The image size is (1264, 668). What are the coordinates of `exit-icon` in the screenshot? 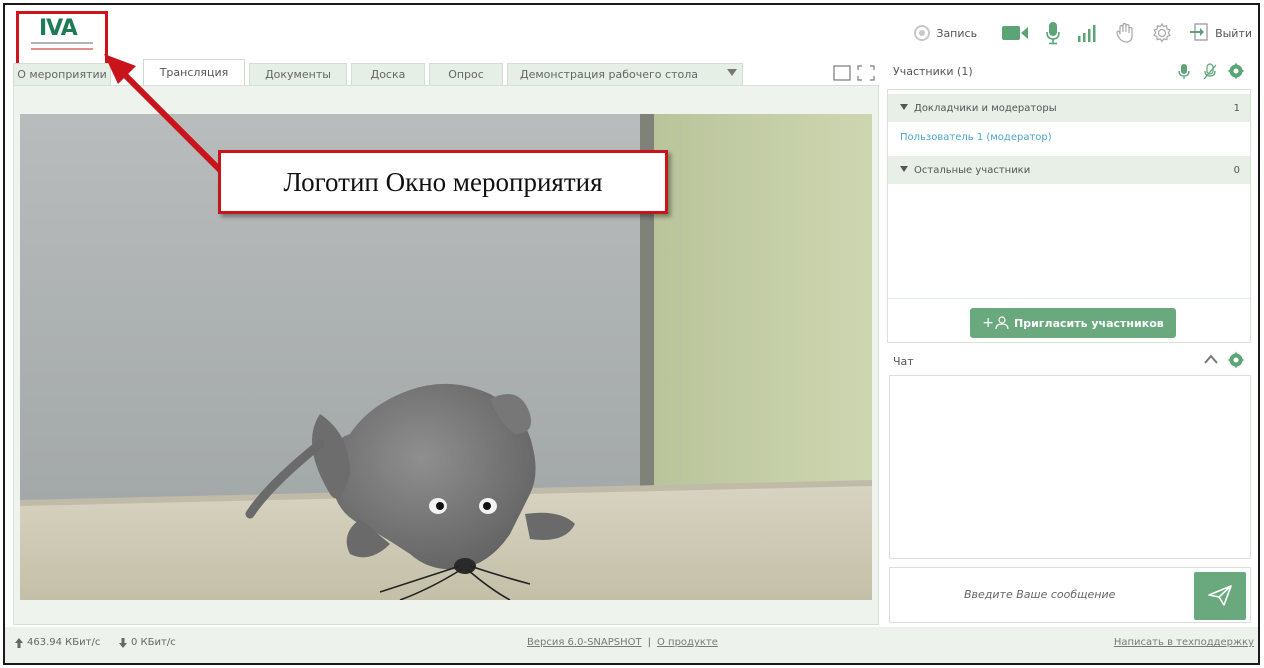 It's located at (1199, 33).